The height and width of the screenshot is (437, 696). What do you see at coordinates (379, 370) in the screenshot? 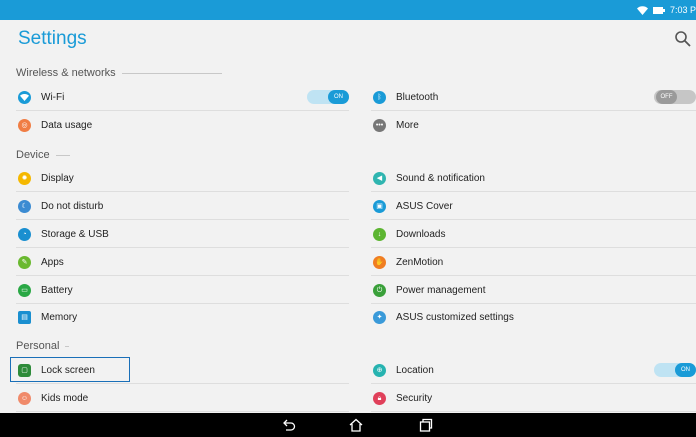
I see `location-icon: ⊕` at bounding box center [379, 370].